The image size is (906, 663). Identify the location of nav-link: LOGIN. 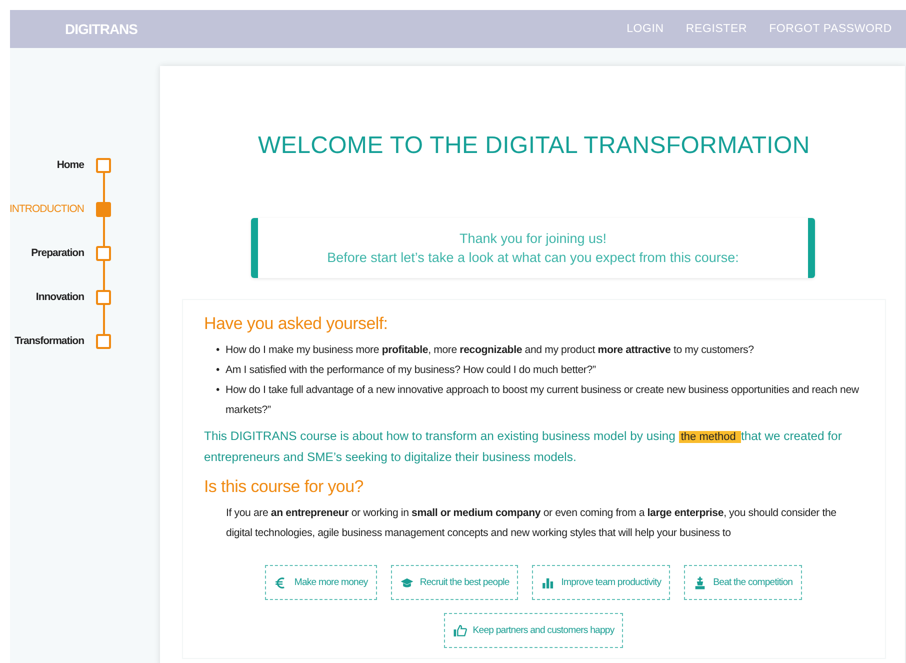
(645, 29).